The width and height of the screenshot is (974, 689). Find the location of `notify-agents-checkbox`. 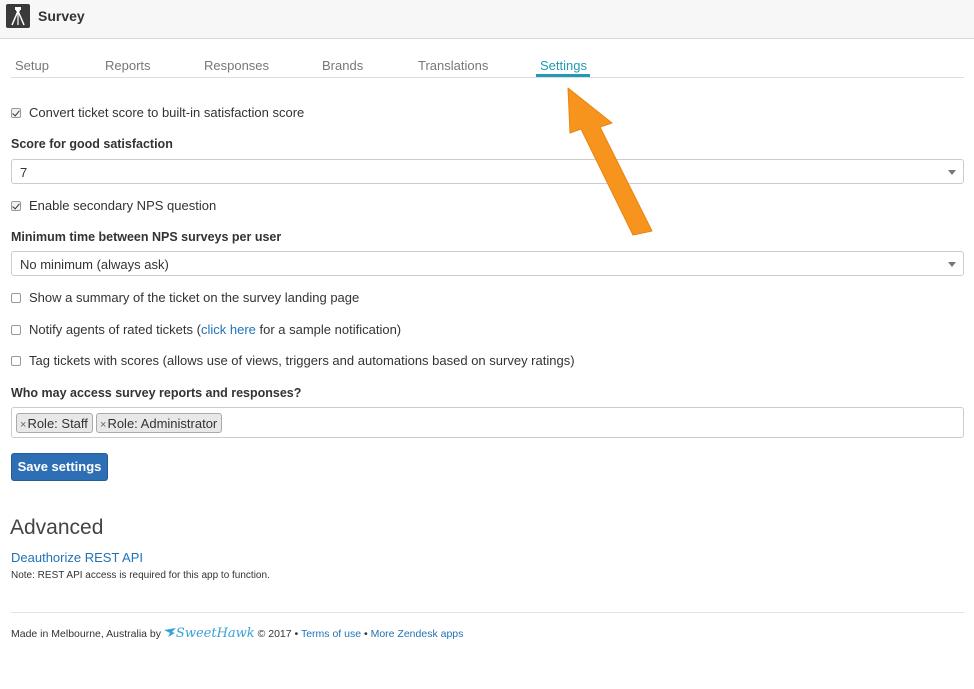

notify-agents-checkbox is located at coordinates (16, 330).